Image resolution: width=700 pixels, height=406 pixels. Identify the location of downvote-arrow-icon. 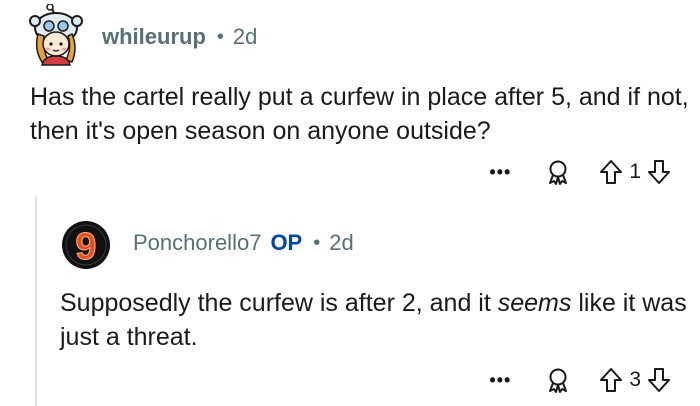
(659, 380).